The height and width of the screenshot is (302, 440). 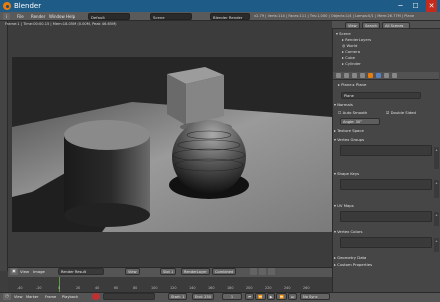 What do you see at coordinates (436, 189) in the screenshot?
I see `shapekey-side-buttons: +` at bounding box center [436, 189].